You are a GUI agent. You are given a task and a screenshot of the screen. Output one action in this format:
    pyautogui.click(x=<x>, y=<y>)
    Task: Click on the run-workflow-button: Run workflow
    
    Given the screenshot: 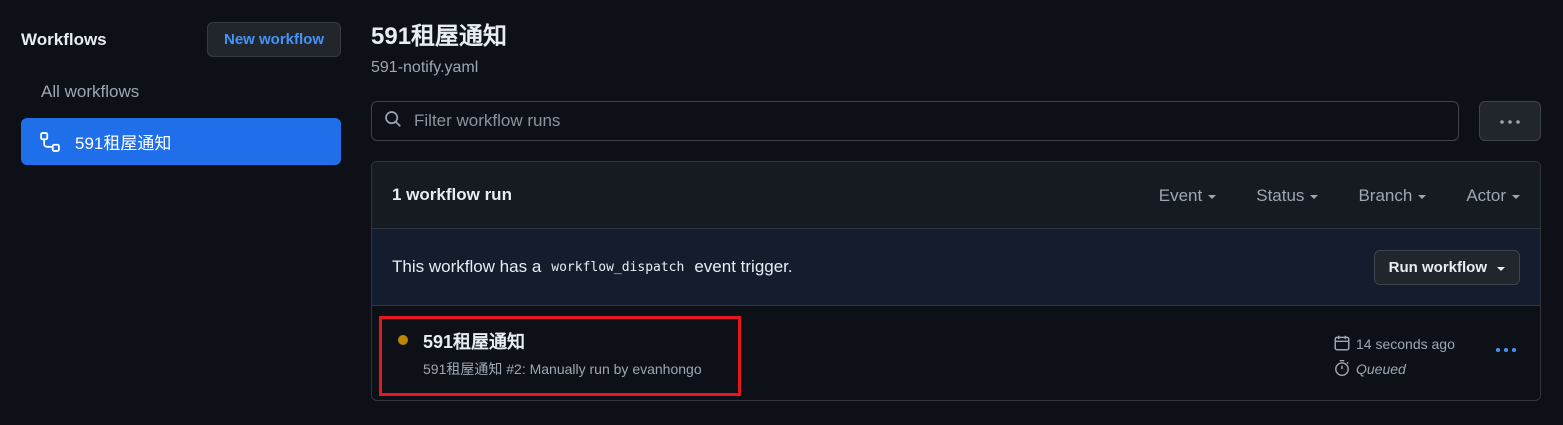 What is the action you would take?
    pyautogui.click(x=1446, y=267)
    